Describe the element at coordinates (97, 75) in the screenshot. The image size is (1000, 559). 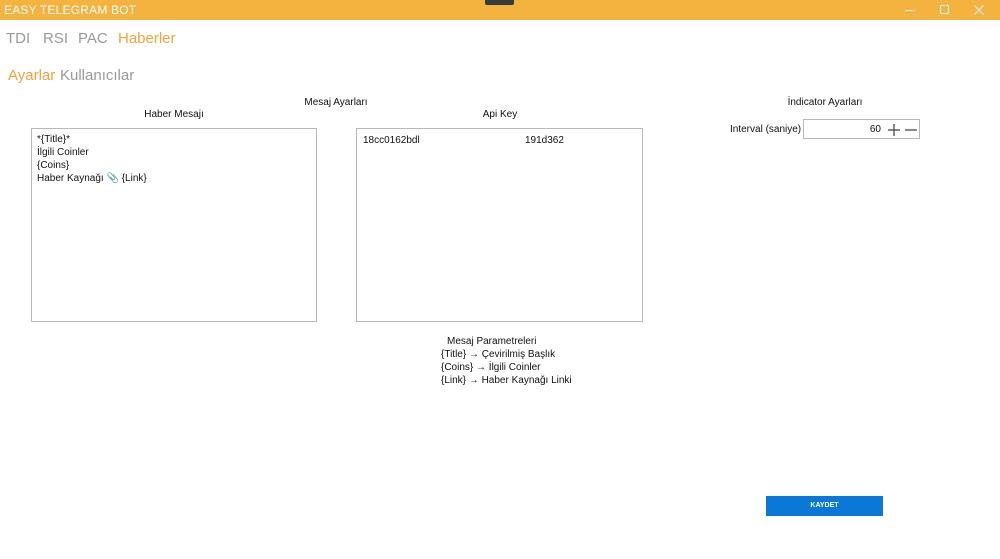
I see `tab-kullanicilar: Kullanıcılar` at that location.